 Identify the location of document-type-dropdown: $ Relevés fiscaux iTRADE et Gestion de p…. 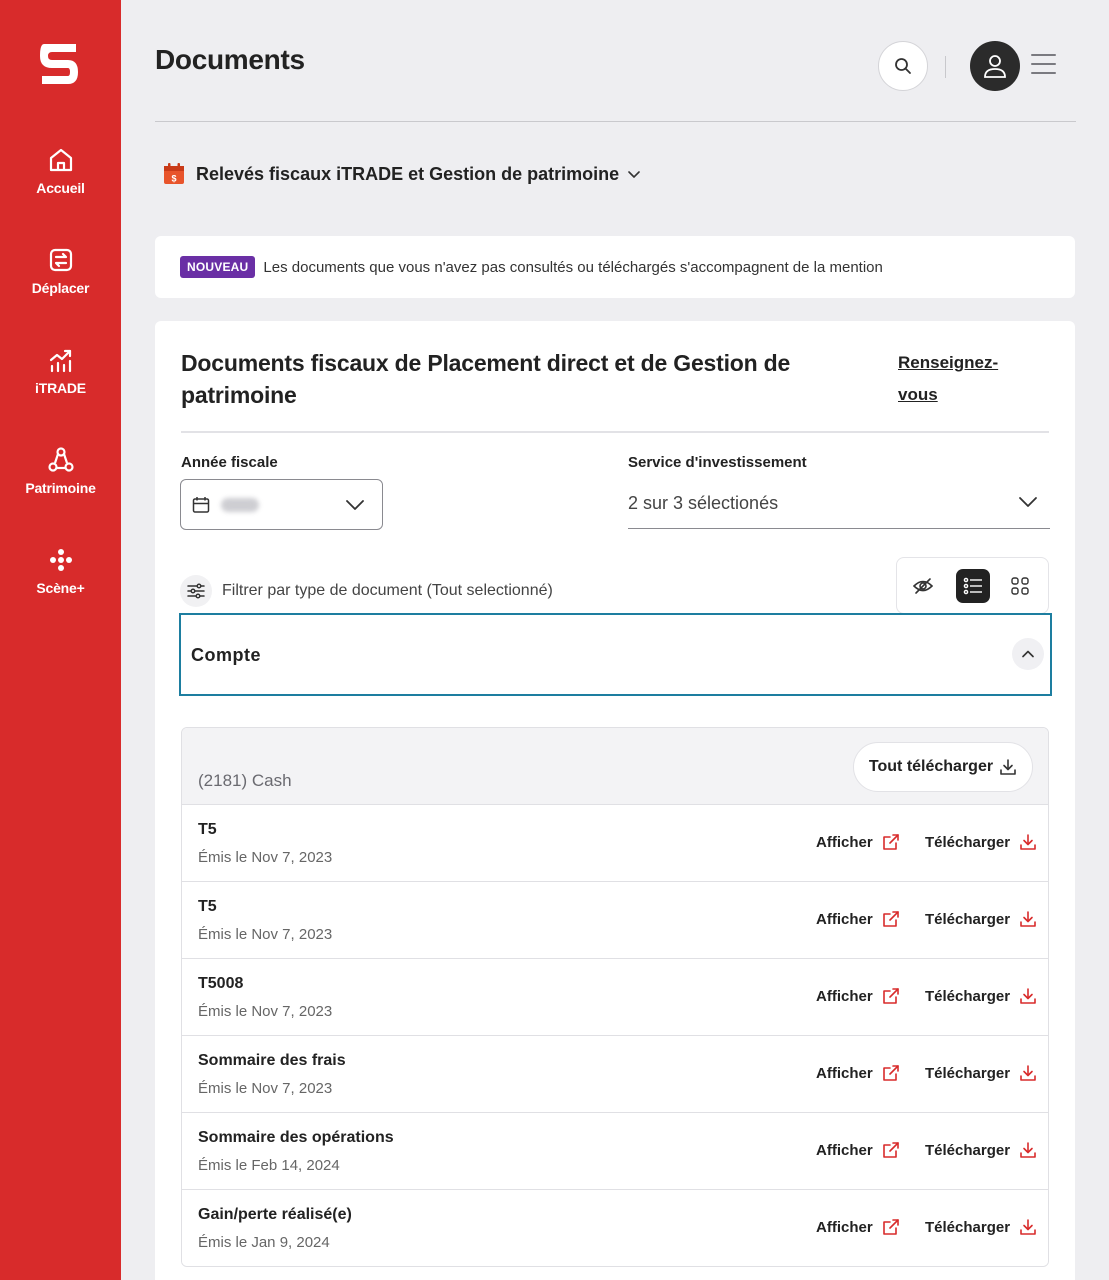
(402, 174).